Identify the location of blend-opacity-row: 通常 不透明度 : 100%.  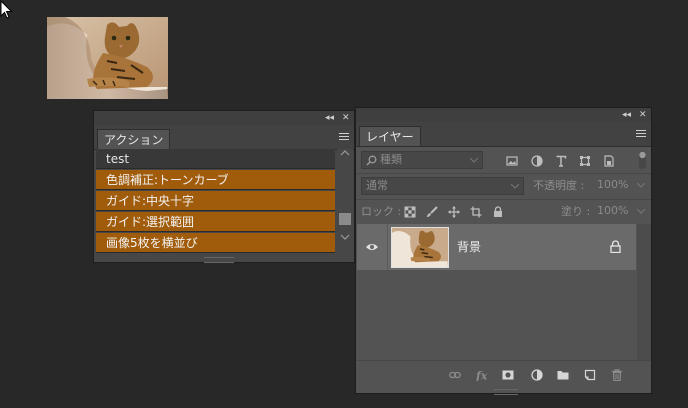
(503, 186).